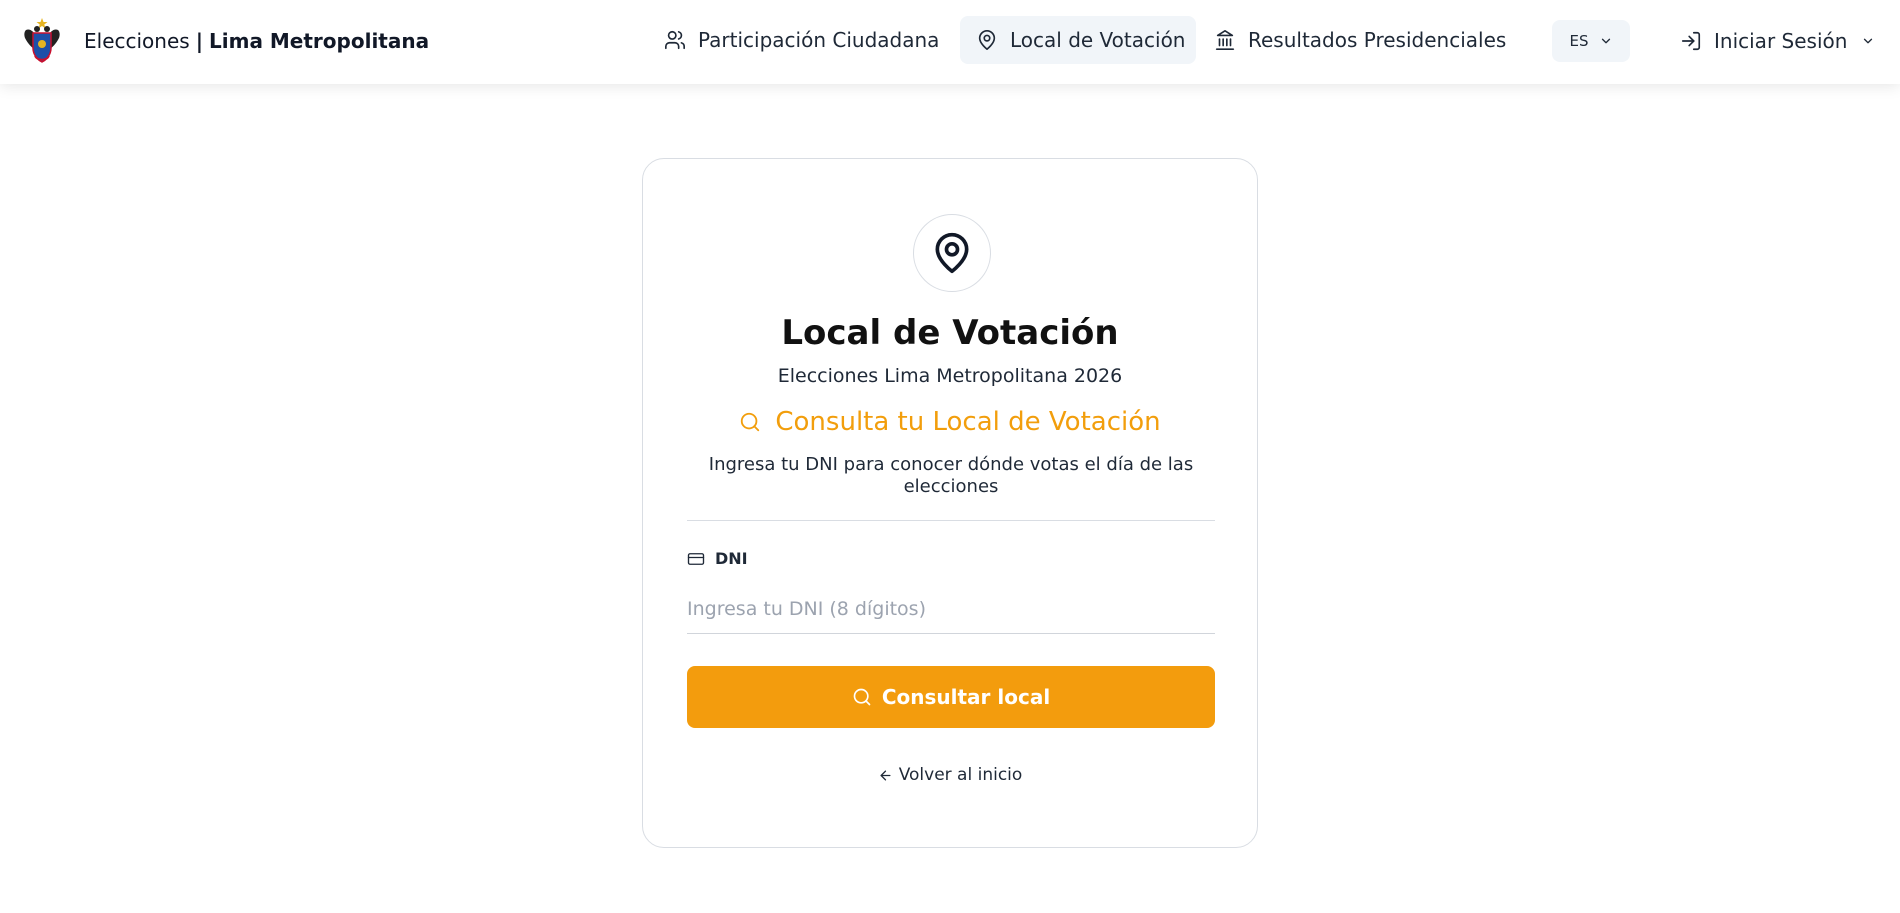  What do you see at coordinates (966, 697) in the screenshot?
I see `consultar-local-label: Consultar local` at bounding box center [966, 697].